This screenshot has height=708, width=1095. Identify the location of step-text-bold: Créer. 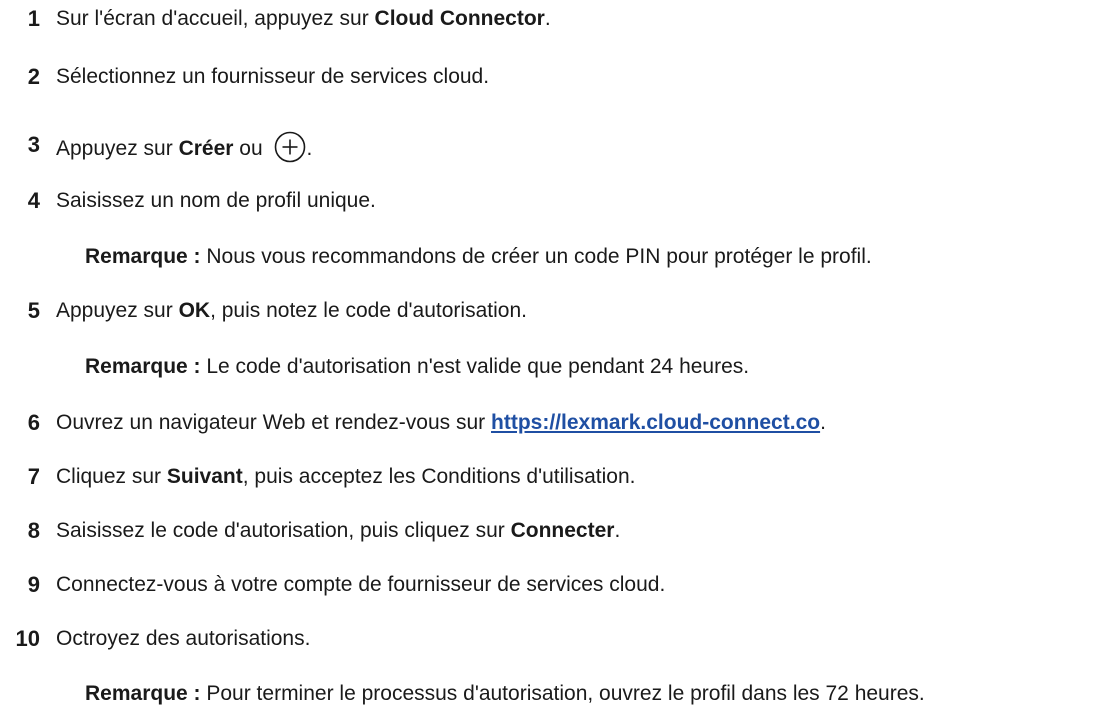
(206, 148).